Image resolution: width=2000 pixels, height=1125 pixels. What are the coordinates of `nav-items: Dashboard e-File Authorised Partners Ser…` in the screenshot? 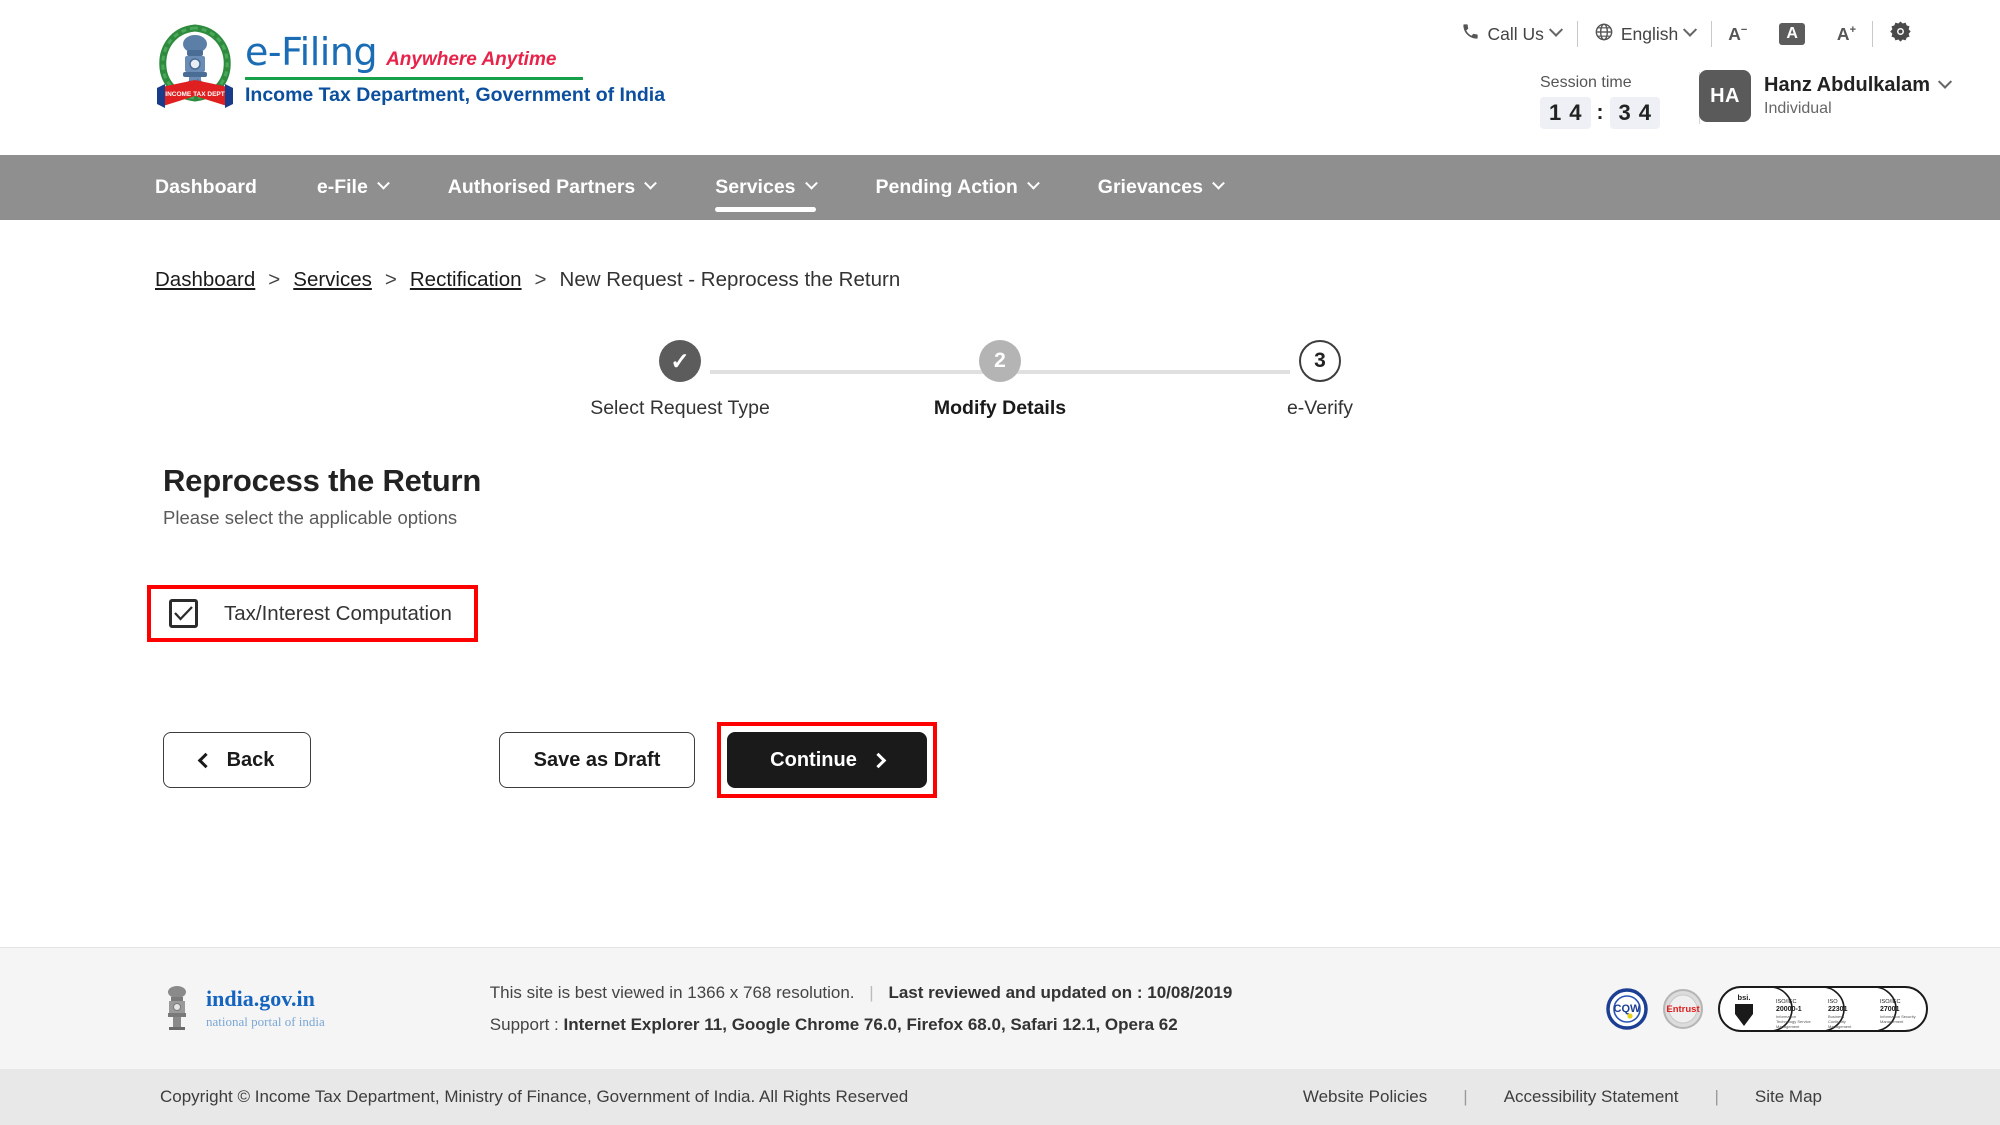 It's located at (690, 187).